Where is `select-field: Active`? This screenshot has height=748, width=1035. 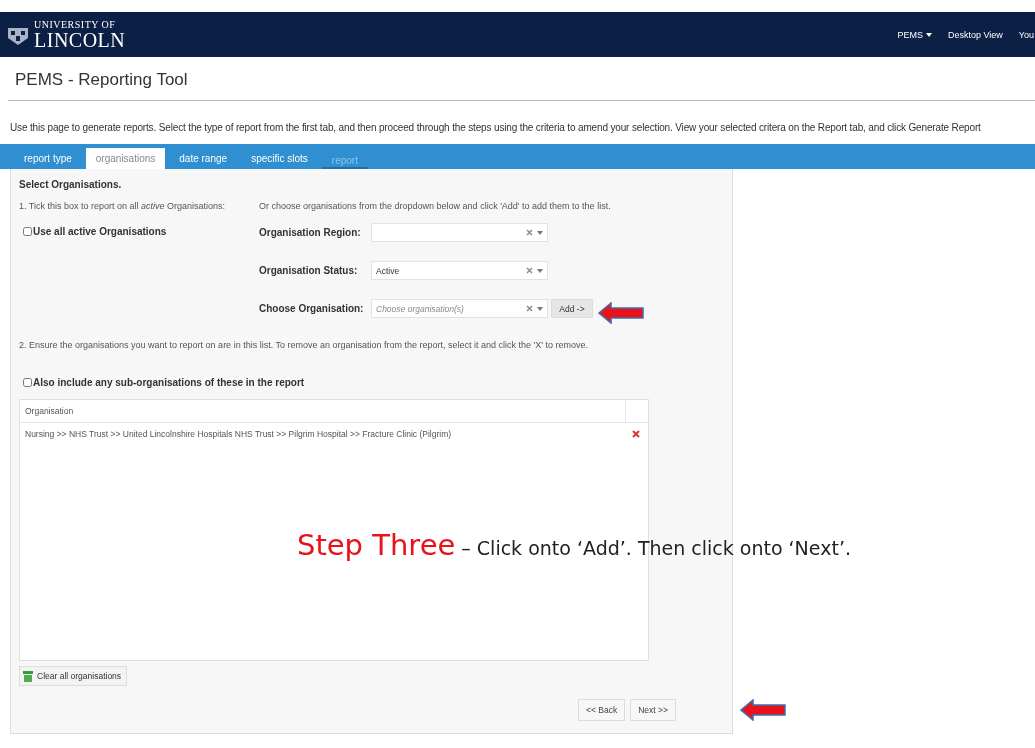 select-field: Active is located at coordinates (459, 270).